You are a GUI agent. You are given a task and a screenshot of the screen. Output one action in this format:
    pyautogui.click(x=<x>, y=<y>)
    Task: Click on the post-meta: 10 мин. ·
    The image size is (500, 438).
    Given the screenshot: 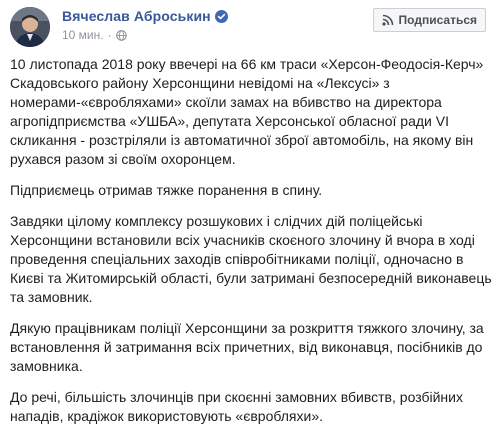 What is the action you would take?
    pyautogui.click(x=94, y=35)
    